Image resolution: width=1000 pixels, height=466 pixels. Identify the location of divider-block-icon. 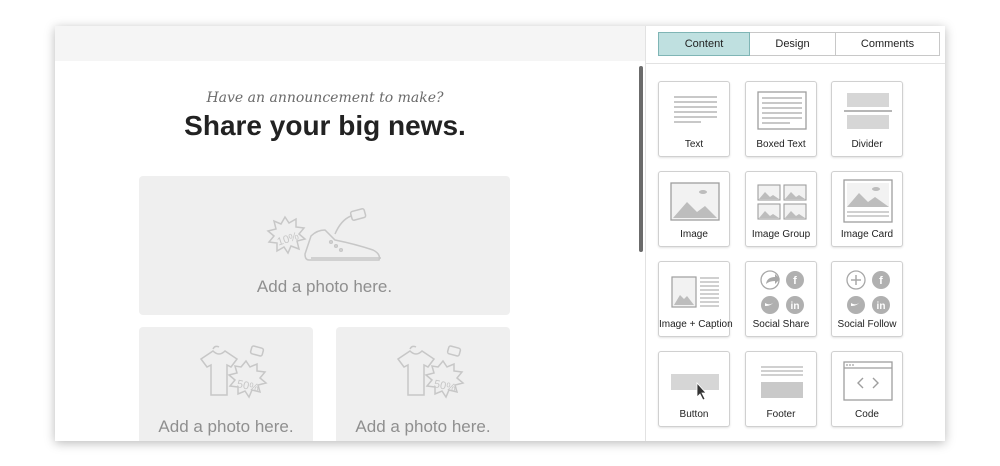
(868, 111).